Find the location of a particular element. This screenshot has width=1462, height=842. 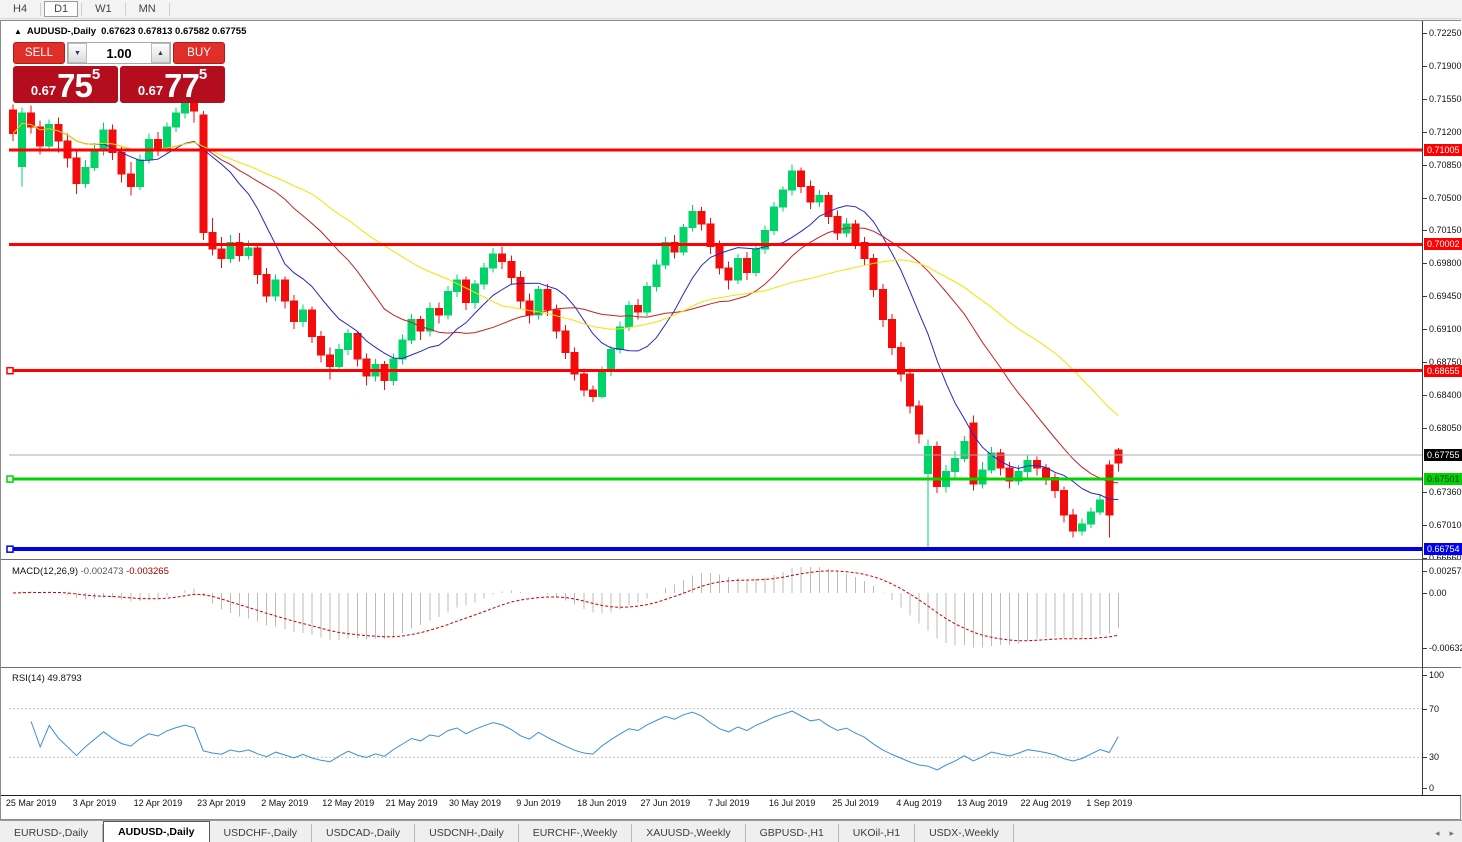

price-axis-label: 0.70150 is located at coordinates (1445, 230).